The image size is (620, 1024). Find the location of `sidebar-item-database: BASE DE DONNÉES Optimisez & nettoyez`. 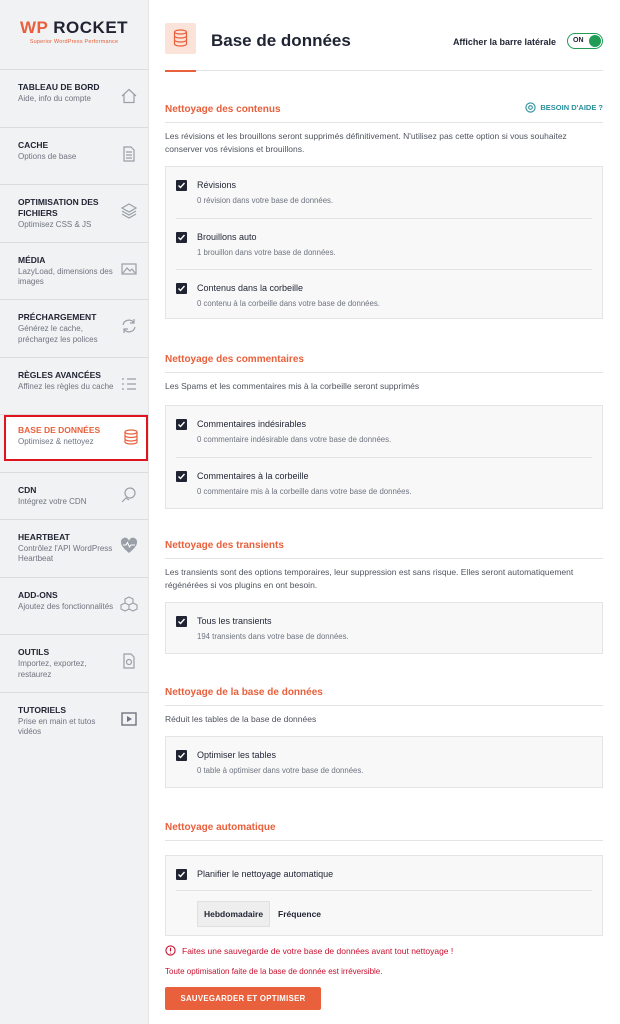

sidebar-item-database: BASE DE DONNÉES Optimisez & nettoyez is located at coordinates (76, 438).